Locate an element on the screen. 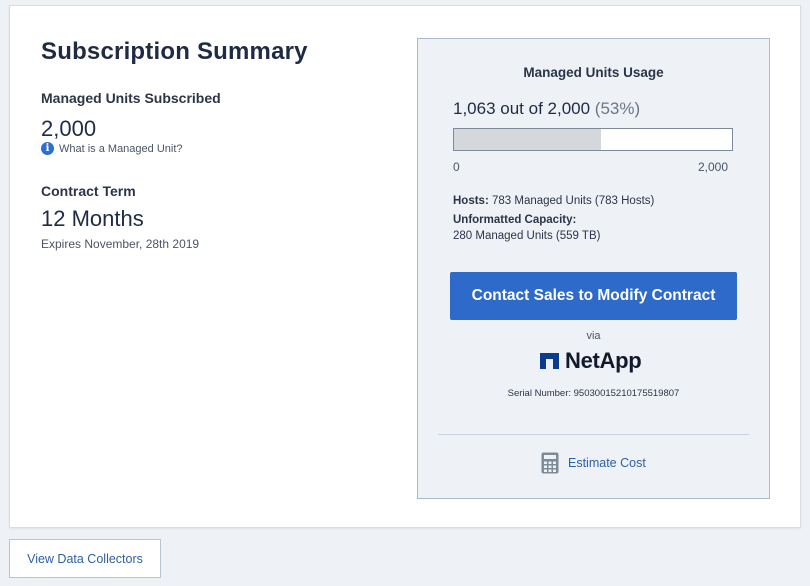  usage-bar-max: 2,000 is located at coordinates (713, 167).